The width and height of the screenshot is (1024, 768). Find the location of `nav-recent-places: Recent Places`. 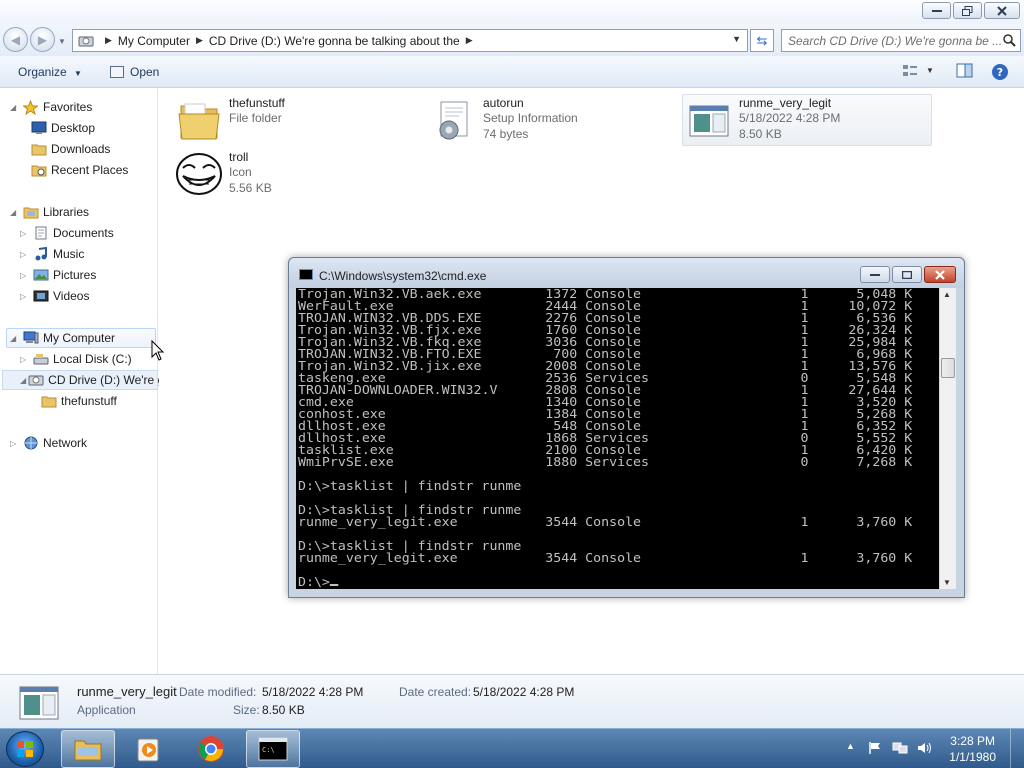

nav-recent-places: Recent Places is located at coordinates (79, 170).